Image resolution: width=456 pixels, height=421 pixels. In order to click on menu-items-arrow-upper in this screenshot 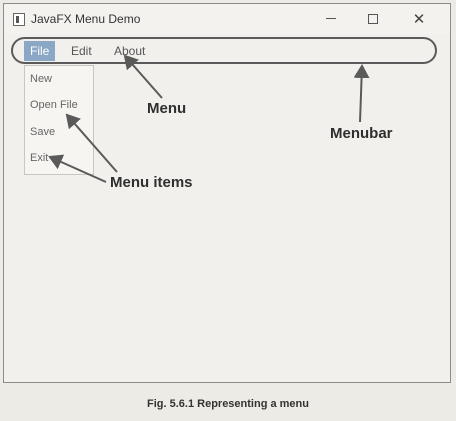, I will do `click(91, 143)`.